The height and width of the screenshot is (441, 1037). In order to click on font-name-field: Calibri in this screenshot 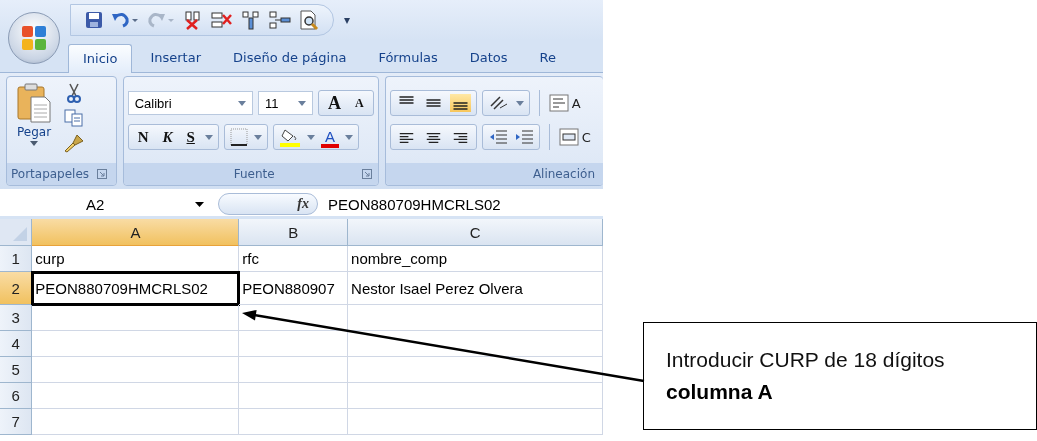, I will do `click(190, 103)`.